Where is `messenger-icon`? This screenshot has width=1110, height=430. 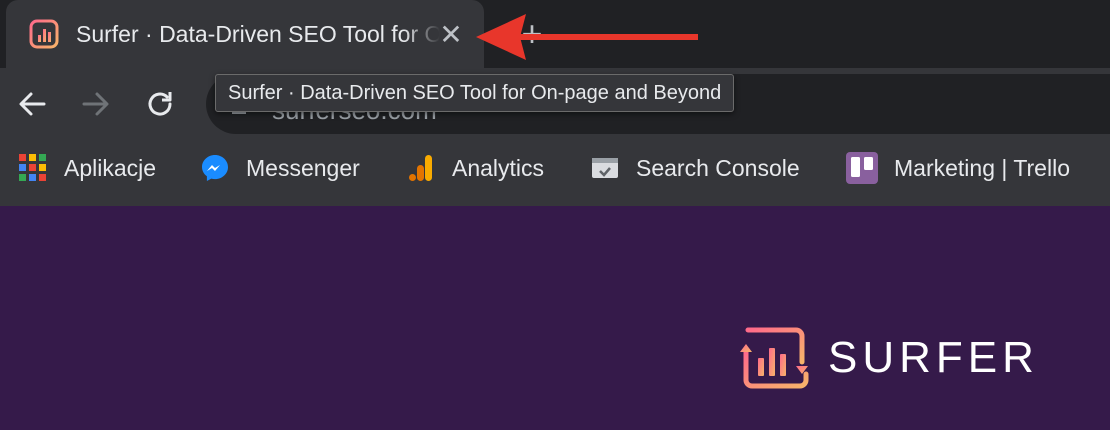
messenger-icon is located at coordinates (215, 168).